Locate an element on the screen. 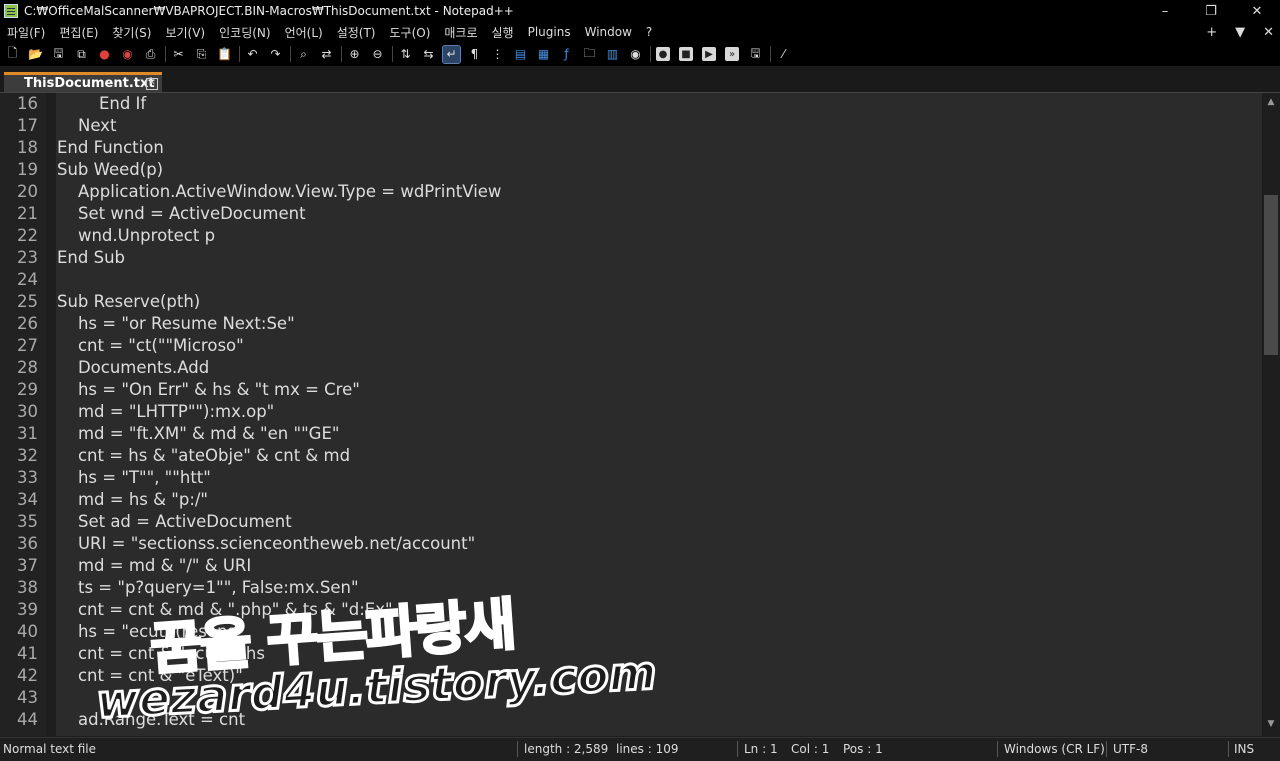 The height and width of the screenshot is (761, 1280). show-all-characters-icon: ¶ is located at coordinates (474, 54).